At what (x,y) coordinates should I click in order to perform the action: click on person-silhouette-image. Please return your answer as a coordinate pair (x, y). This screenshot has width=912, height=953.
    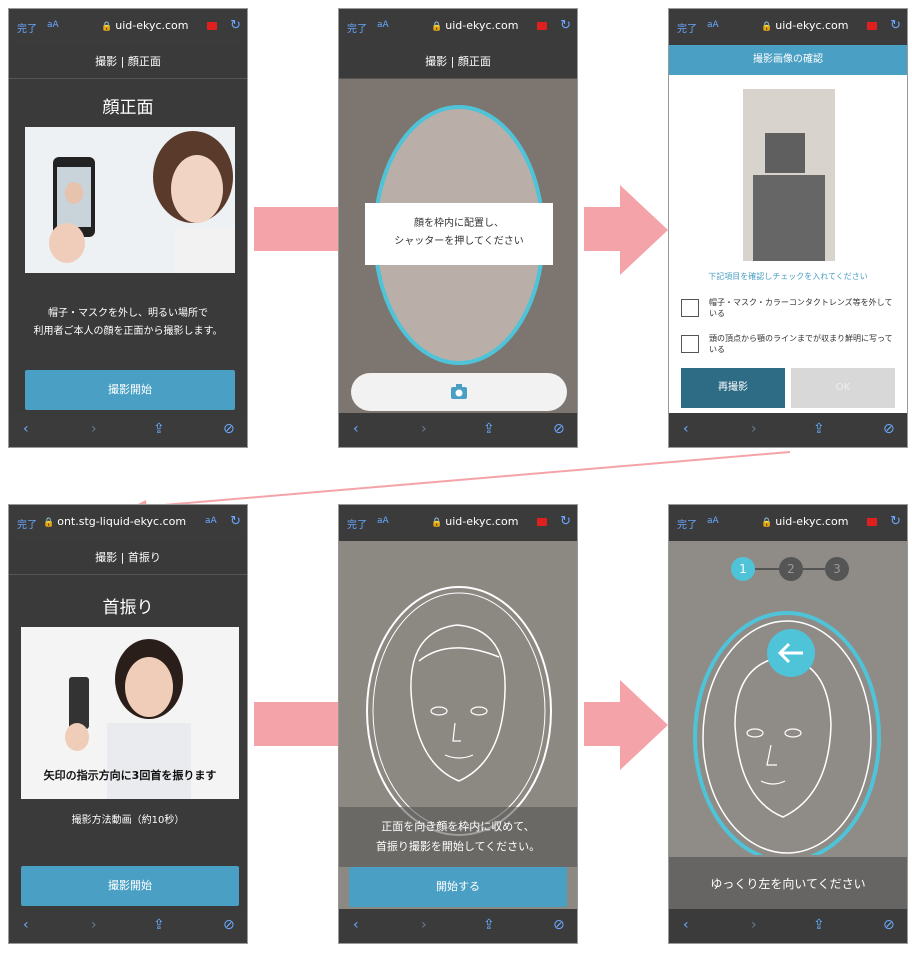
    Looking at the image, I should click on (789, 175).